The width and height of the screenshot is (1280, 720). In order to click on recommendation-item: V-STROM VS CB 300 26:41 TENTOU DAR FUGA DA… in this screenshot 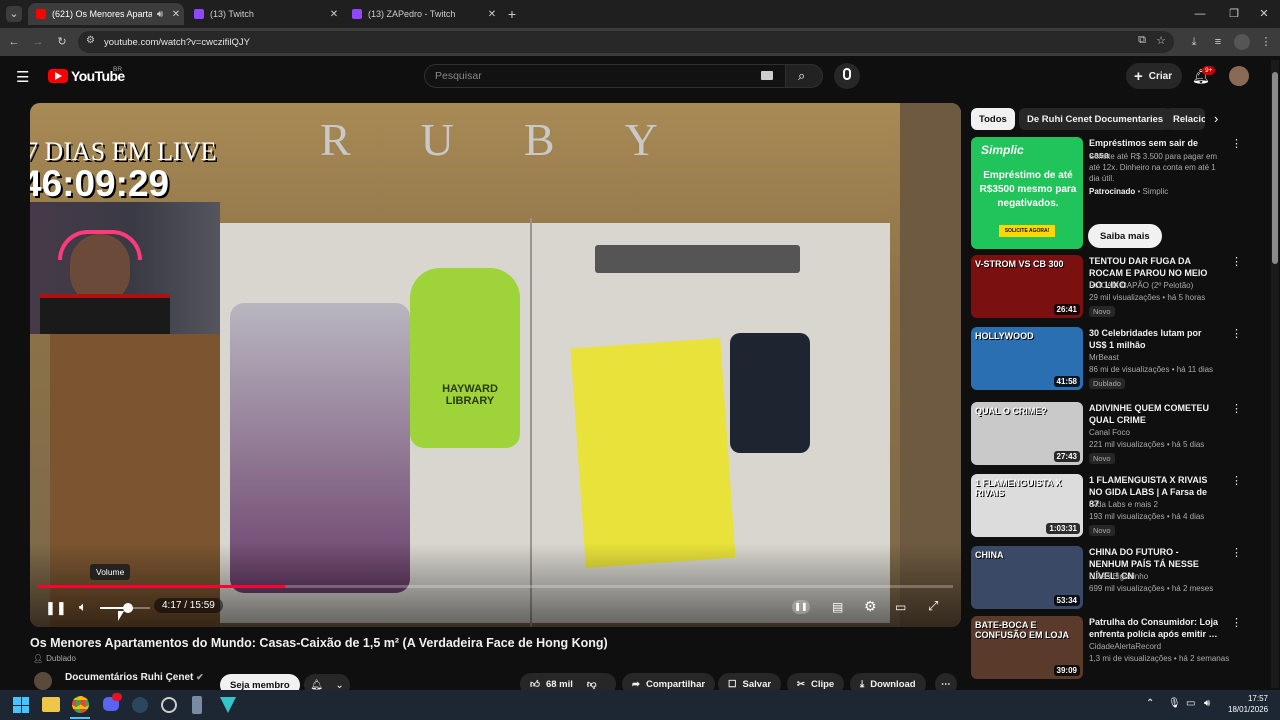, I will do `click(1116, 288)`.